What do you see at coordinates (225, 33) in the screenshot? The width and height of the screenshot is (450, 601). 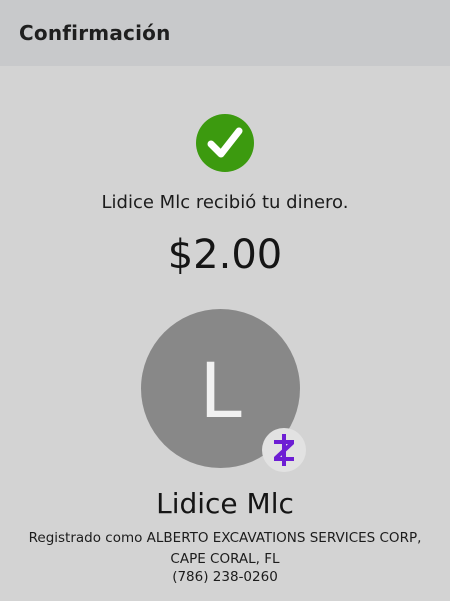 I see `confirmation-header: Confirmación` at bounding box center [225, 33].